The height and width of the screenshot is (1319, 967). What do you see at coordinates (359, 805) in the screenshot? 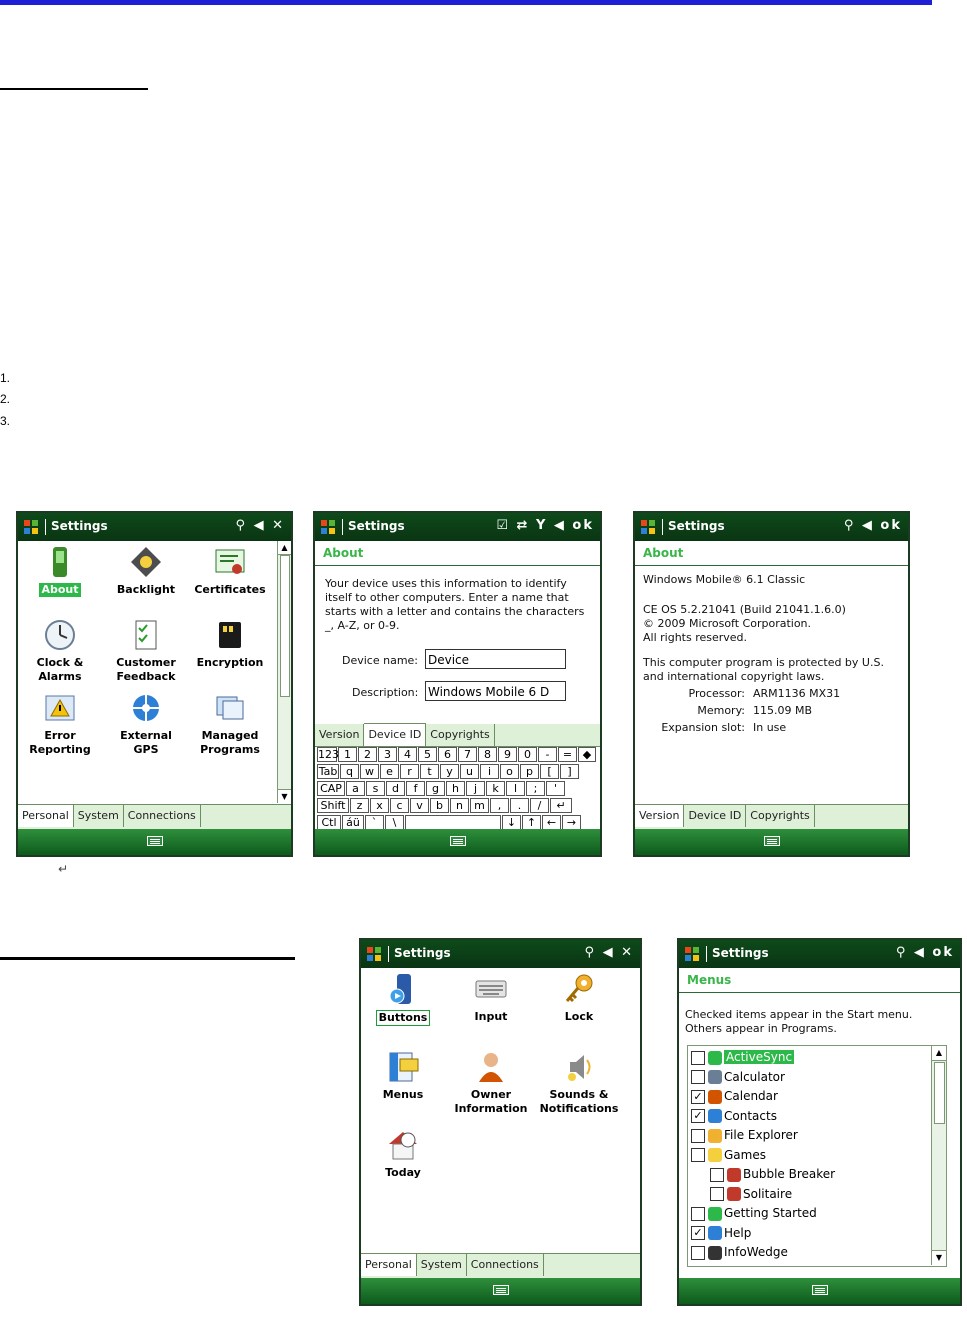
I see `keyboard-key: z` at bounding box center [359, 805].